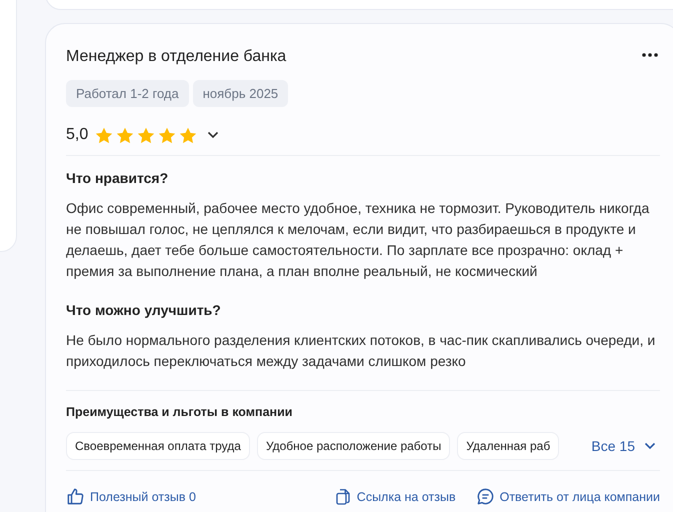 Image resolution: width=673 pixels, height=512 pixels. Describe the element at coordinates (240, 93) in the screenshot. I see `tag: ноябрь 2025` at that location.